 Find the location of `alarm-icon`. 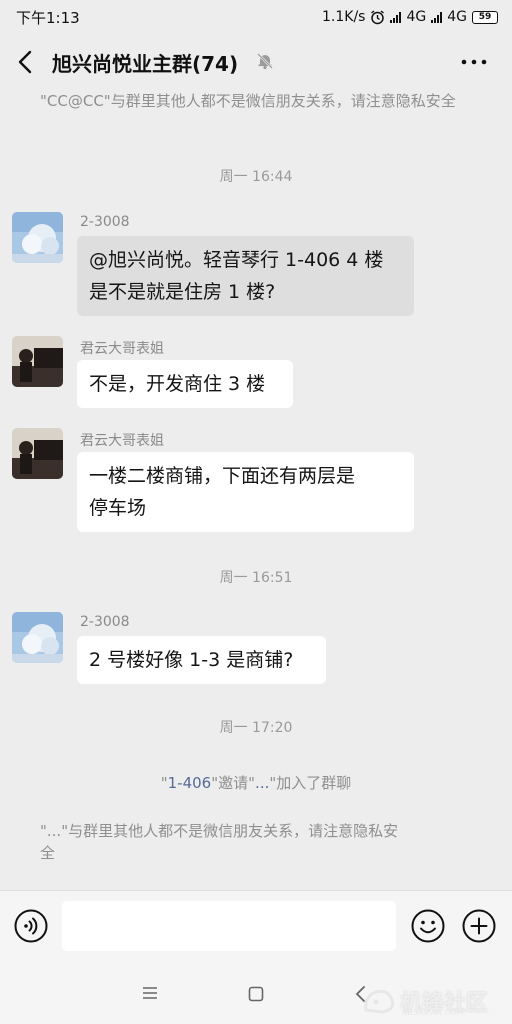

alarm-icon is located at coordinates (378, 16).